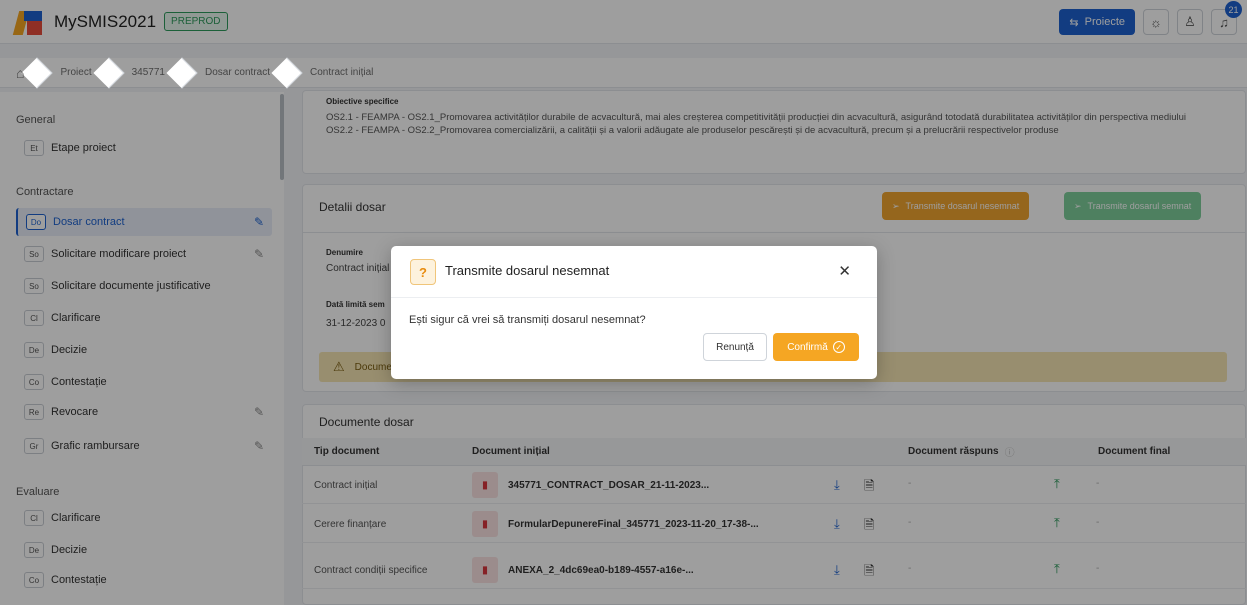 The height and width of the screenshot is (605, 1247). Describe the element at coordinates (735, 347) in the screenshot. I see `cancel-button: Renunță` at that location.